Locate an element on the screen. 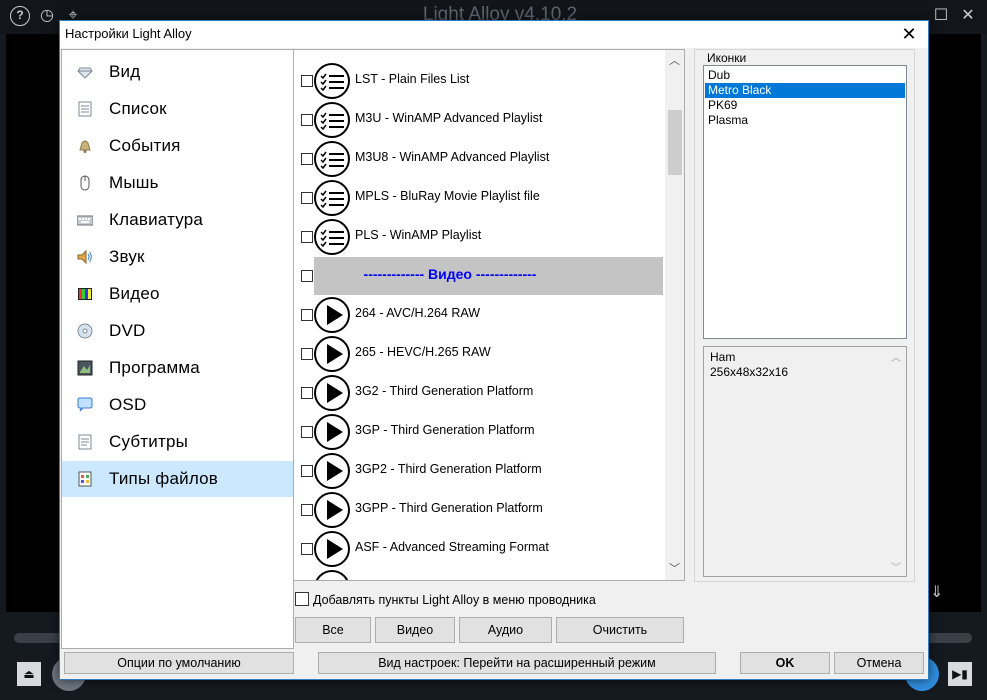 The width and height of the screenshot is (987, 700). sidebar-item-file-types: Типы файлов is located at coordinates (177, 479).